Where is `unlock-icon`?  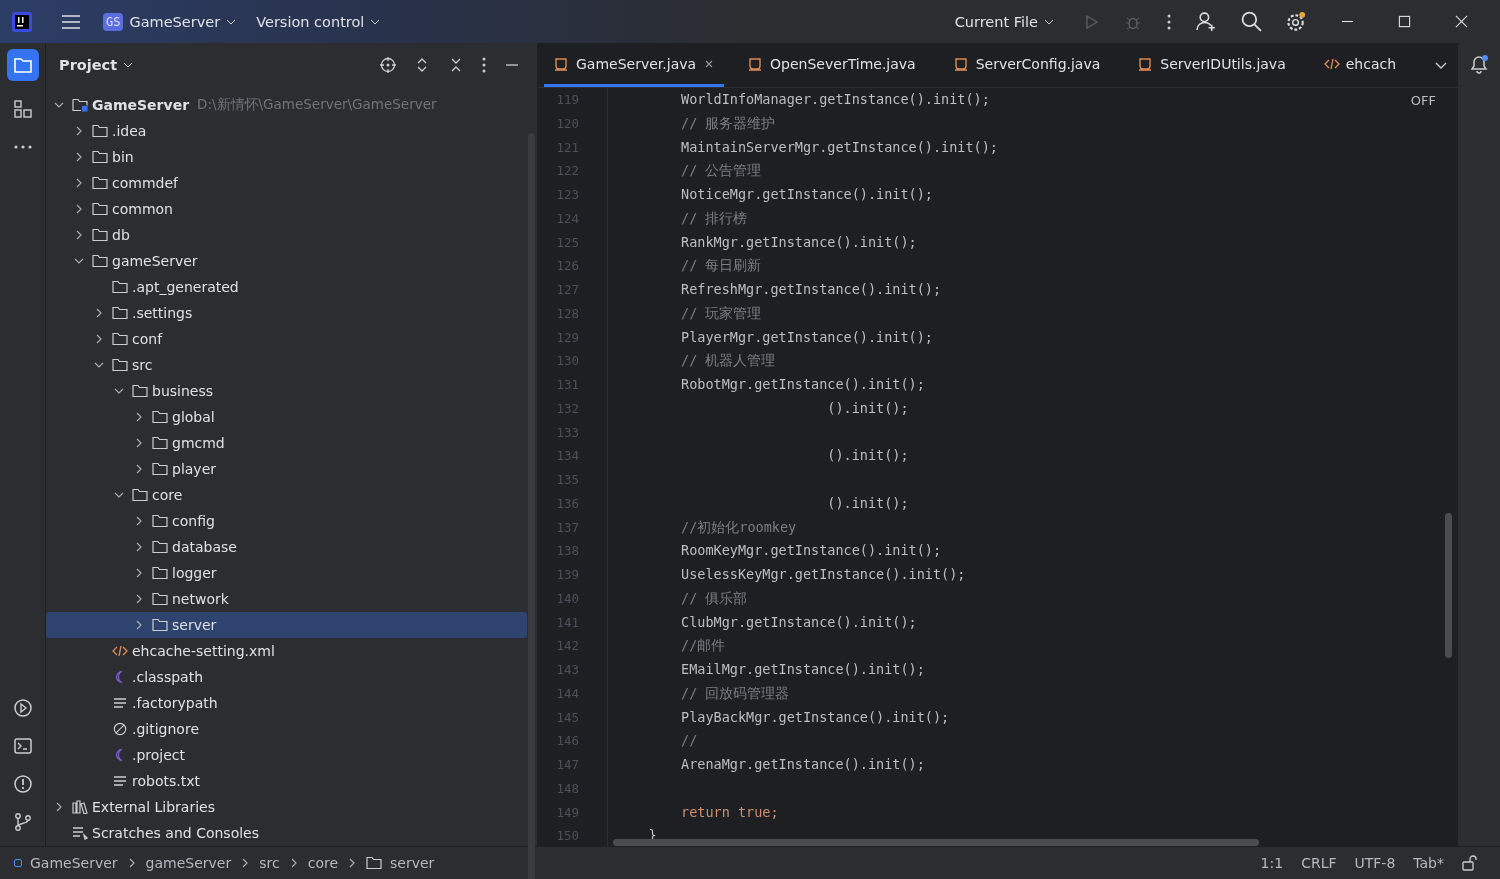 unlock-icon is located at coordinates (1469, 863).